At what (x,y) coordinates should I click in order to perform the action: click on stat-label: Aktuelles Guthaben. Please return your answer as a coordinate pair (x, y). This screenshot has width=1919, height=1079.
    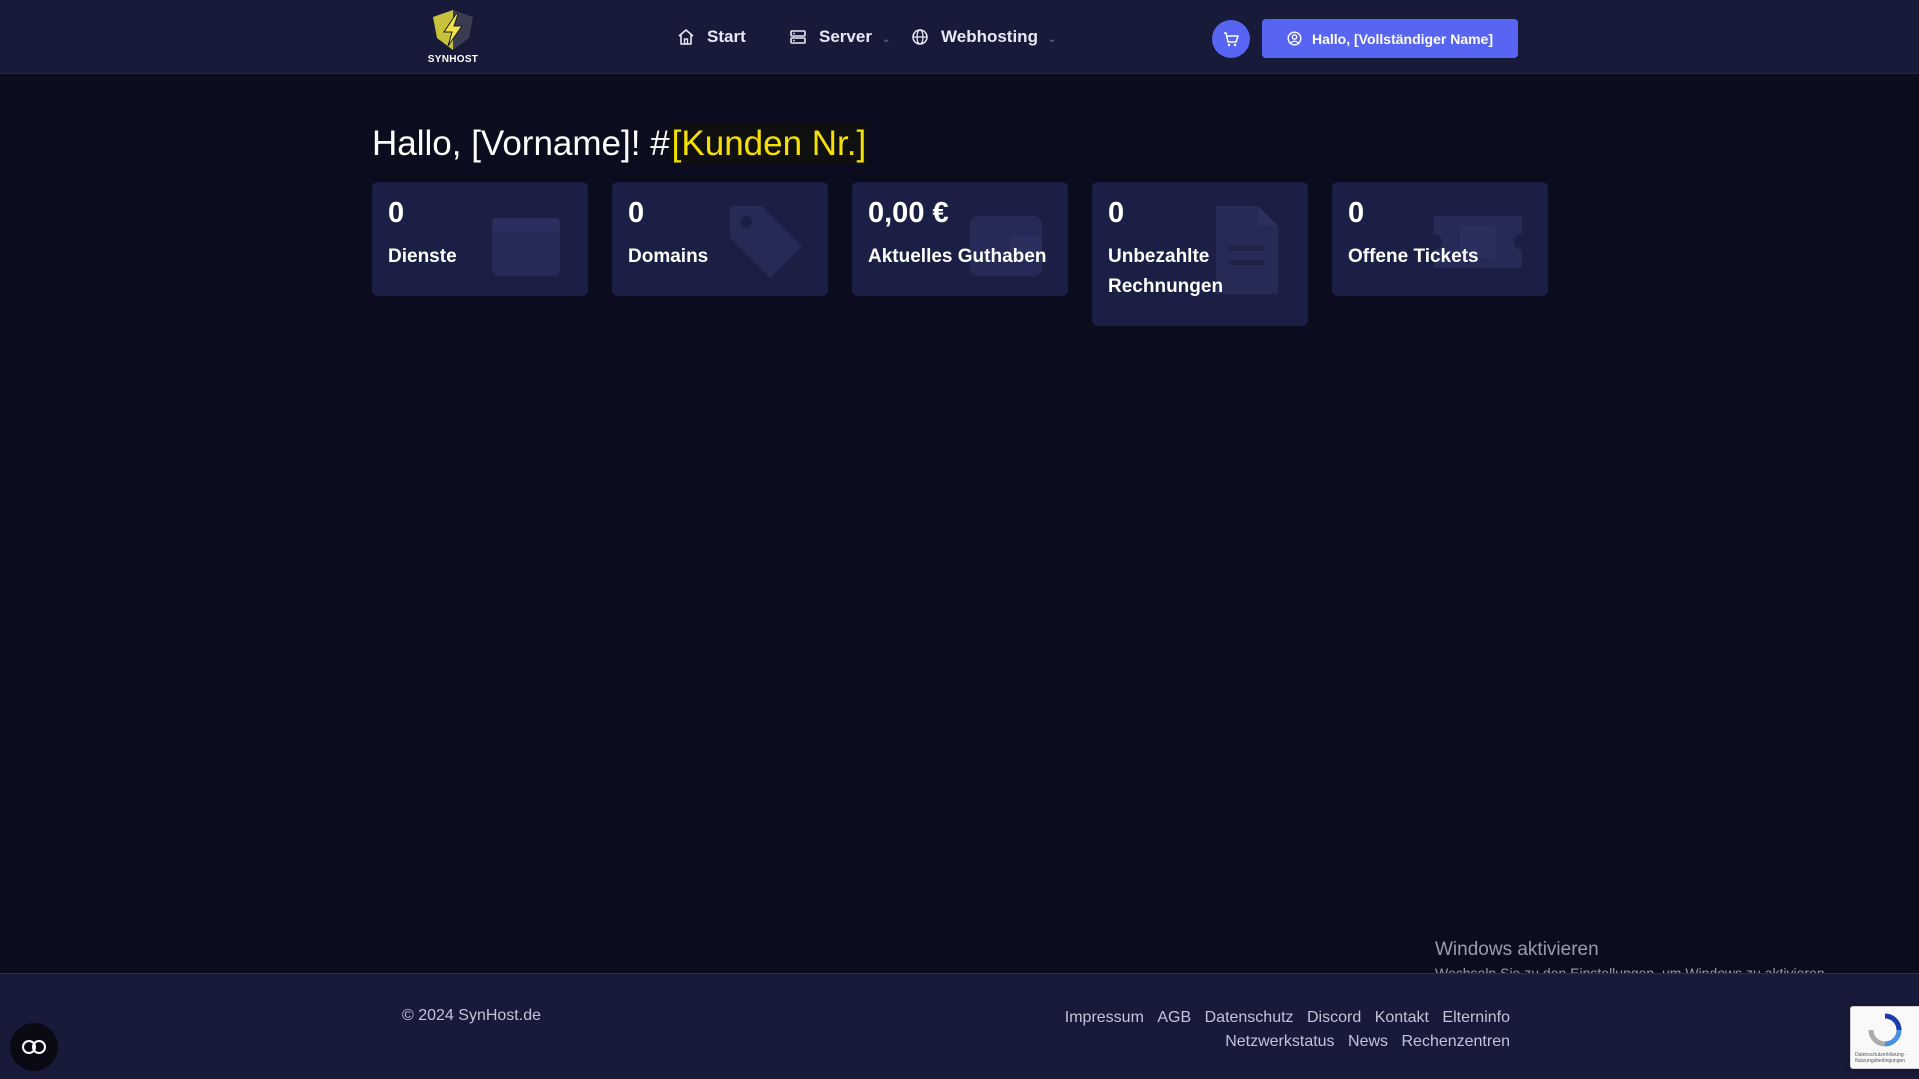
    Looking at the image, I should click on (957, 256).